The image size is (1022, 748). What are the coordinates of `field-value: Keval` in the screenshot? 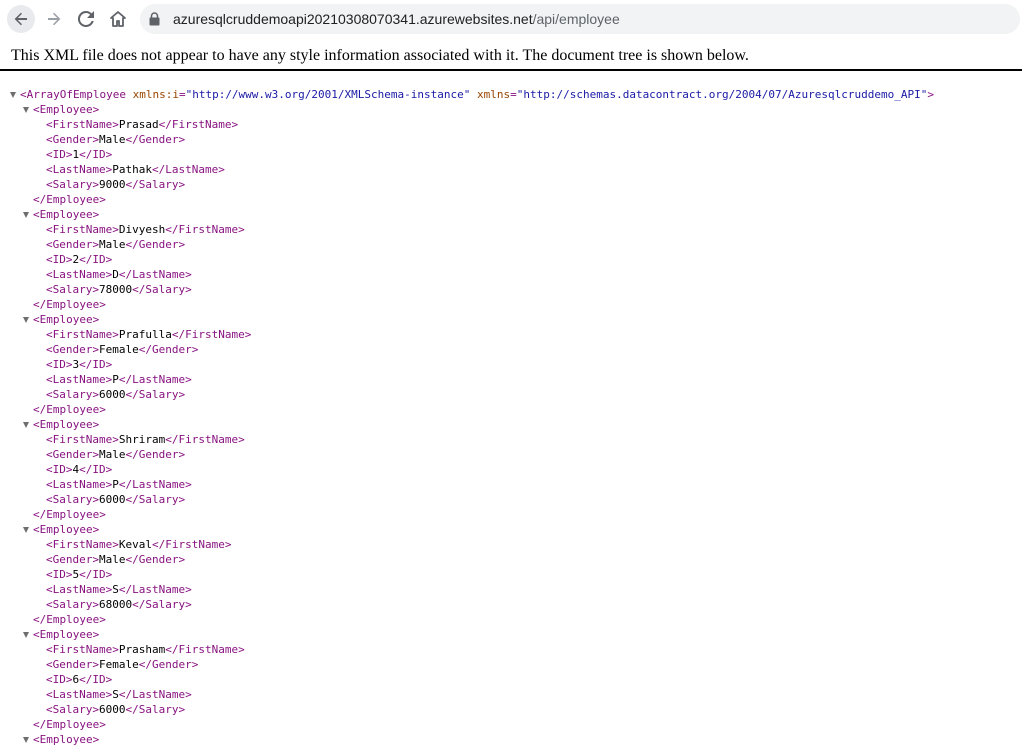 It's located at (135, 544).